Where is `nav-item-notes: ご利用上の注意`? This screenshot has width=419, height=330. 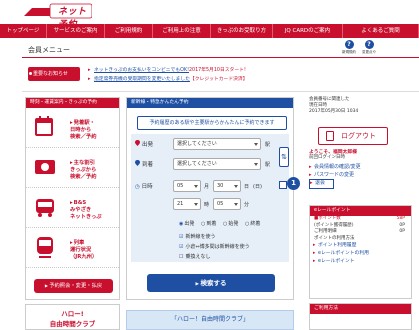
nav-item-notes: ご利用上の注意 is located at coordinates (182, 31).